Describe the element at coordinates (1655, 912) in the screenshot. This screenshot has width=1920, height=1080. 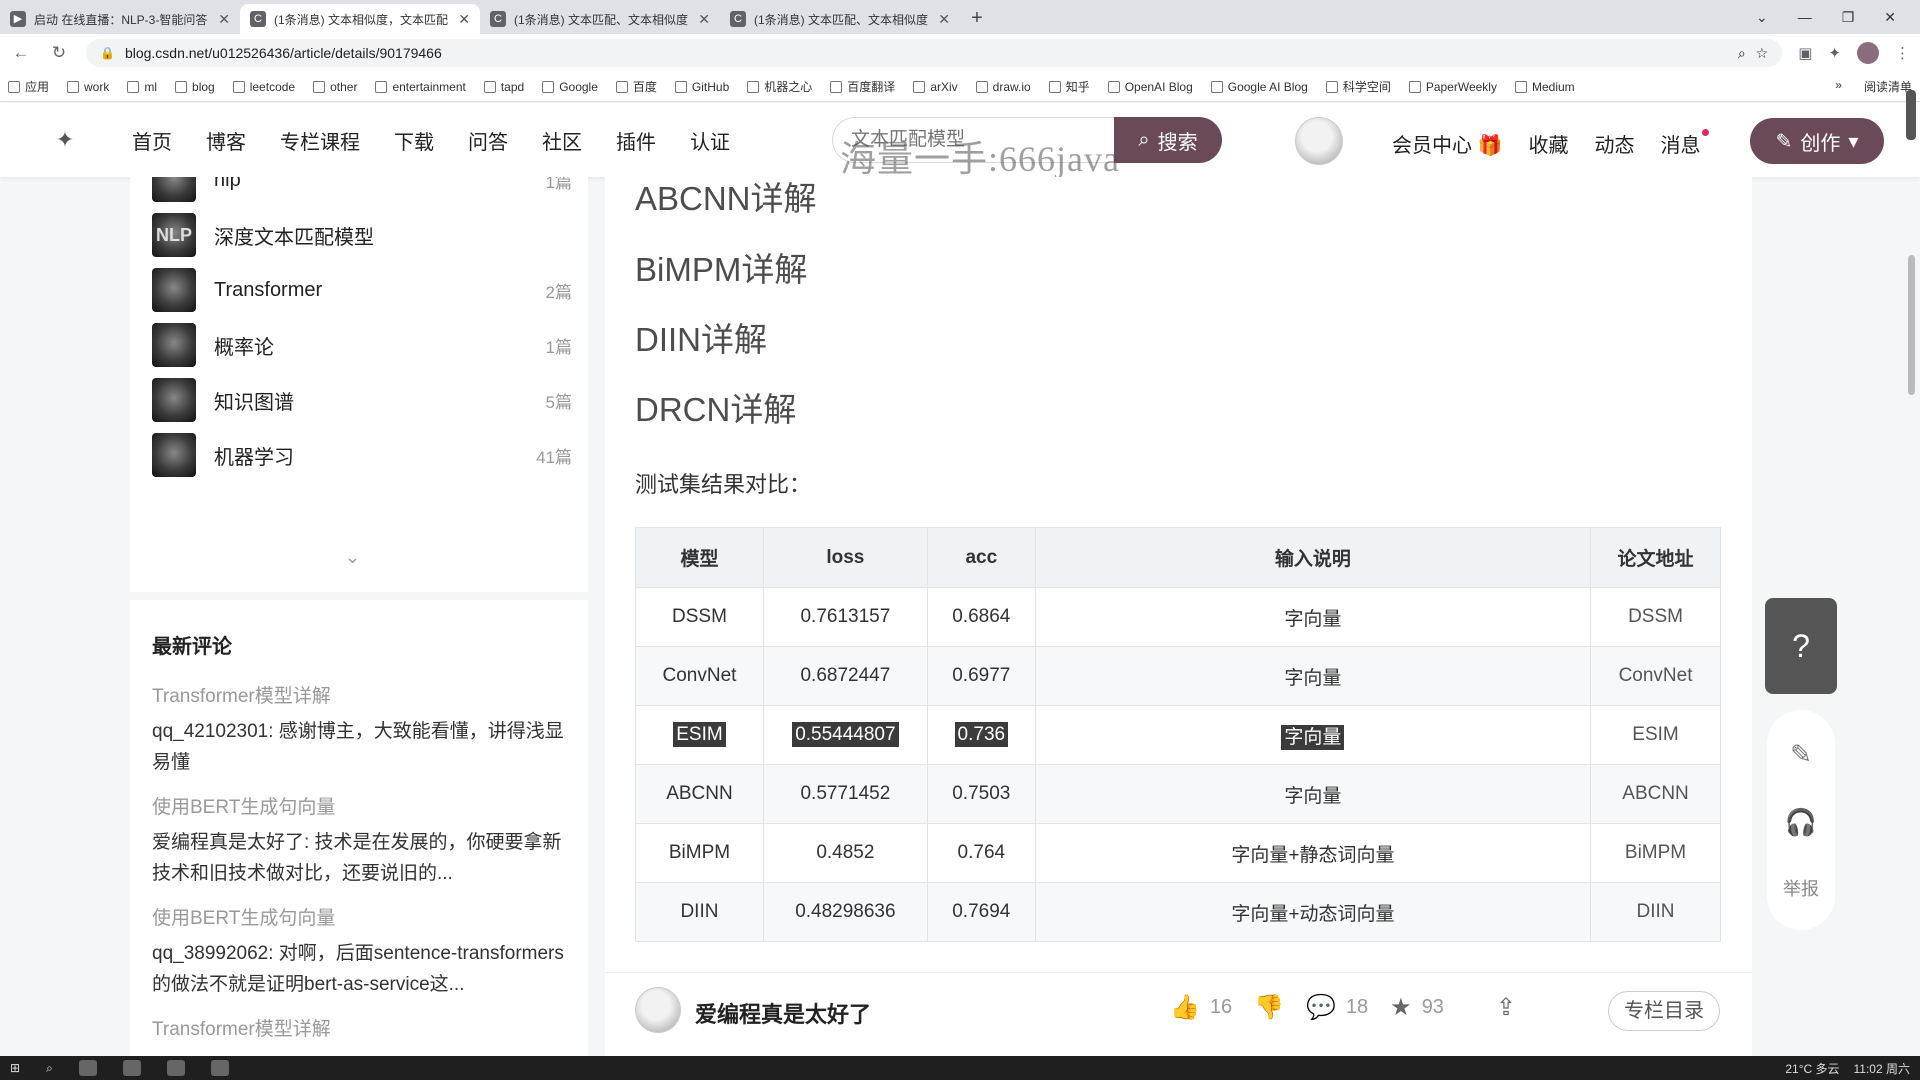
I see `paper-link: DIIN` at that location.